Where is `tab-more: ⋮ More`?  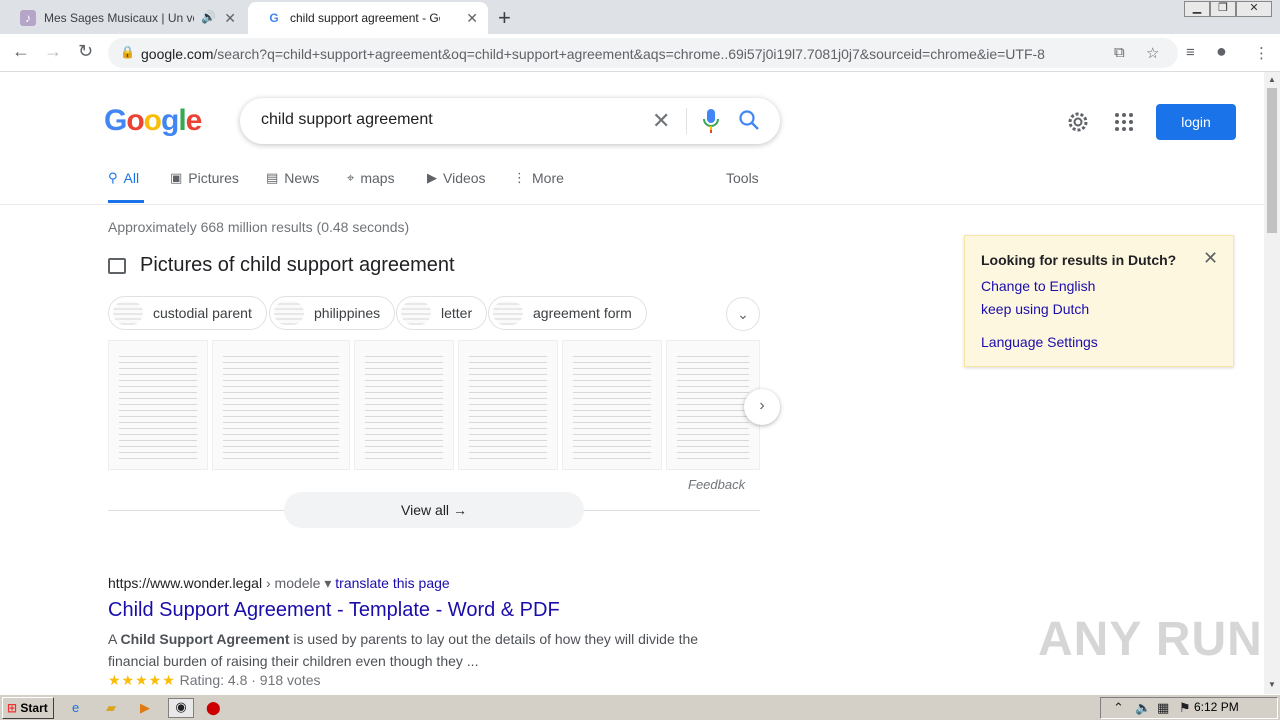 tab-more: ⋮ More is located at coordinates (538, 178).